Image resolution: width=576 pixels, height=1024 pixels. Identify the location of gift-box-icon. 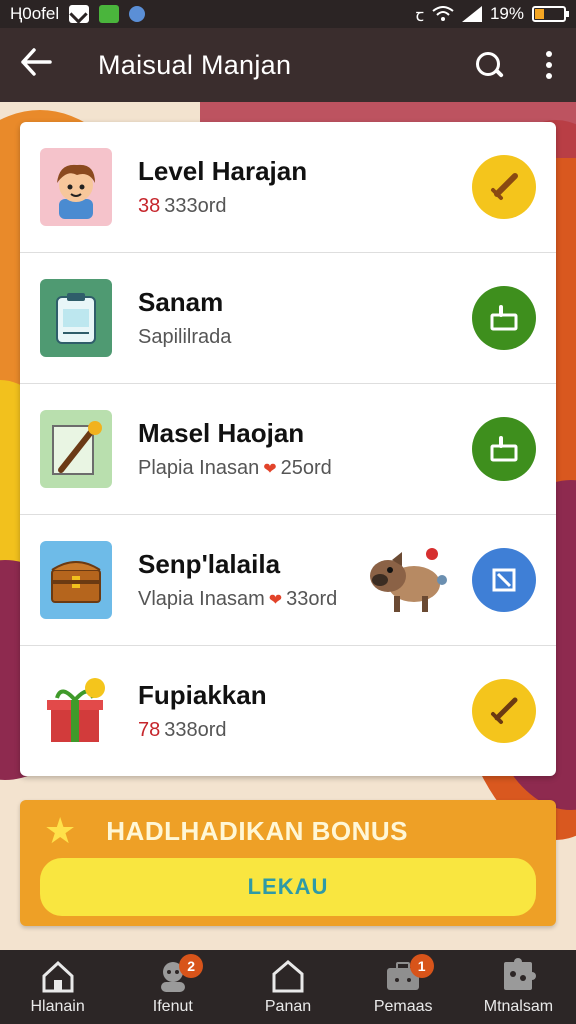
(76, 711).